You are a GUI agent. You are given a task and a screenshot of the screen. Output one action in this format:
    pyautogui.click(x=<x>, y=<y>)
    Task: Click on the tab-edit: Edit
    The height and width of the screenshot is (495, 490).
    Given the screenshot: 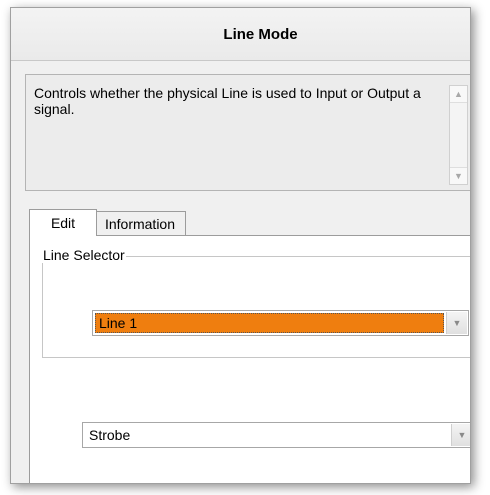 What is the action you would take?
    pyautogui.click(x=63, y=222)
    